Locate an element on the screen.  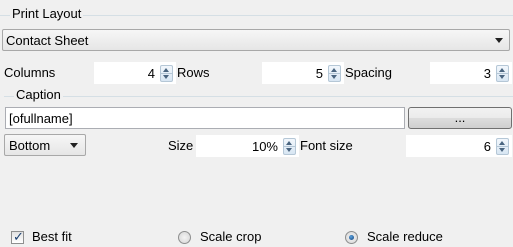
scale-reduce-label: Scale reduce is located at coordinates (405, 236).